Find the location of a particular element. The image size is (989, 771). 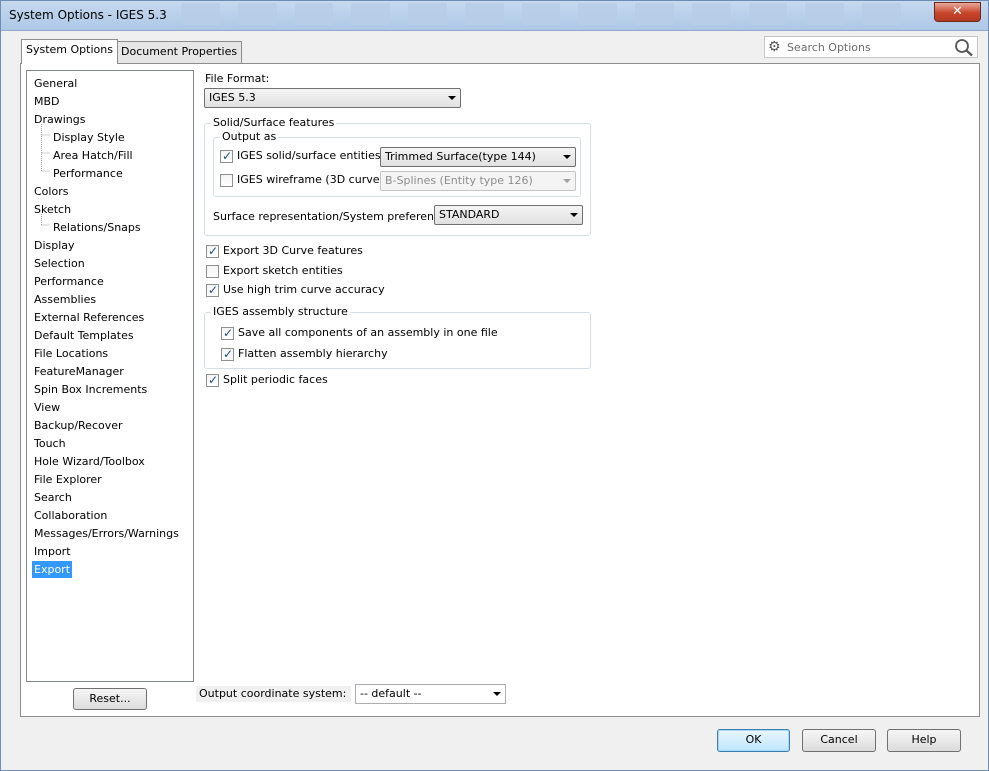

window-title: System Options - IGES 5.3 is located at coordinates (88, 15).